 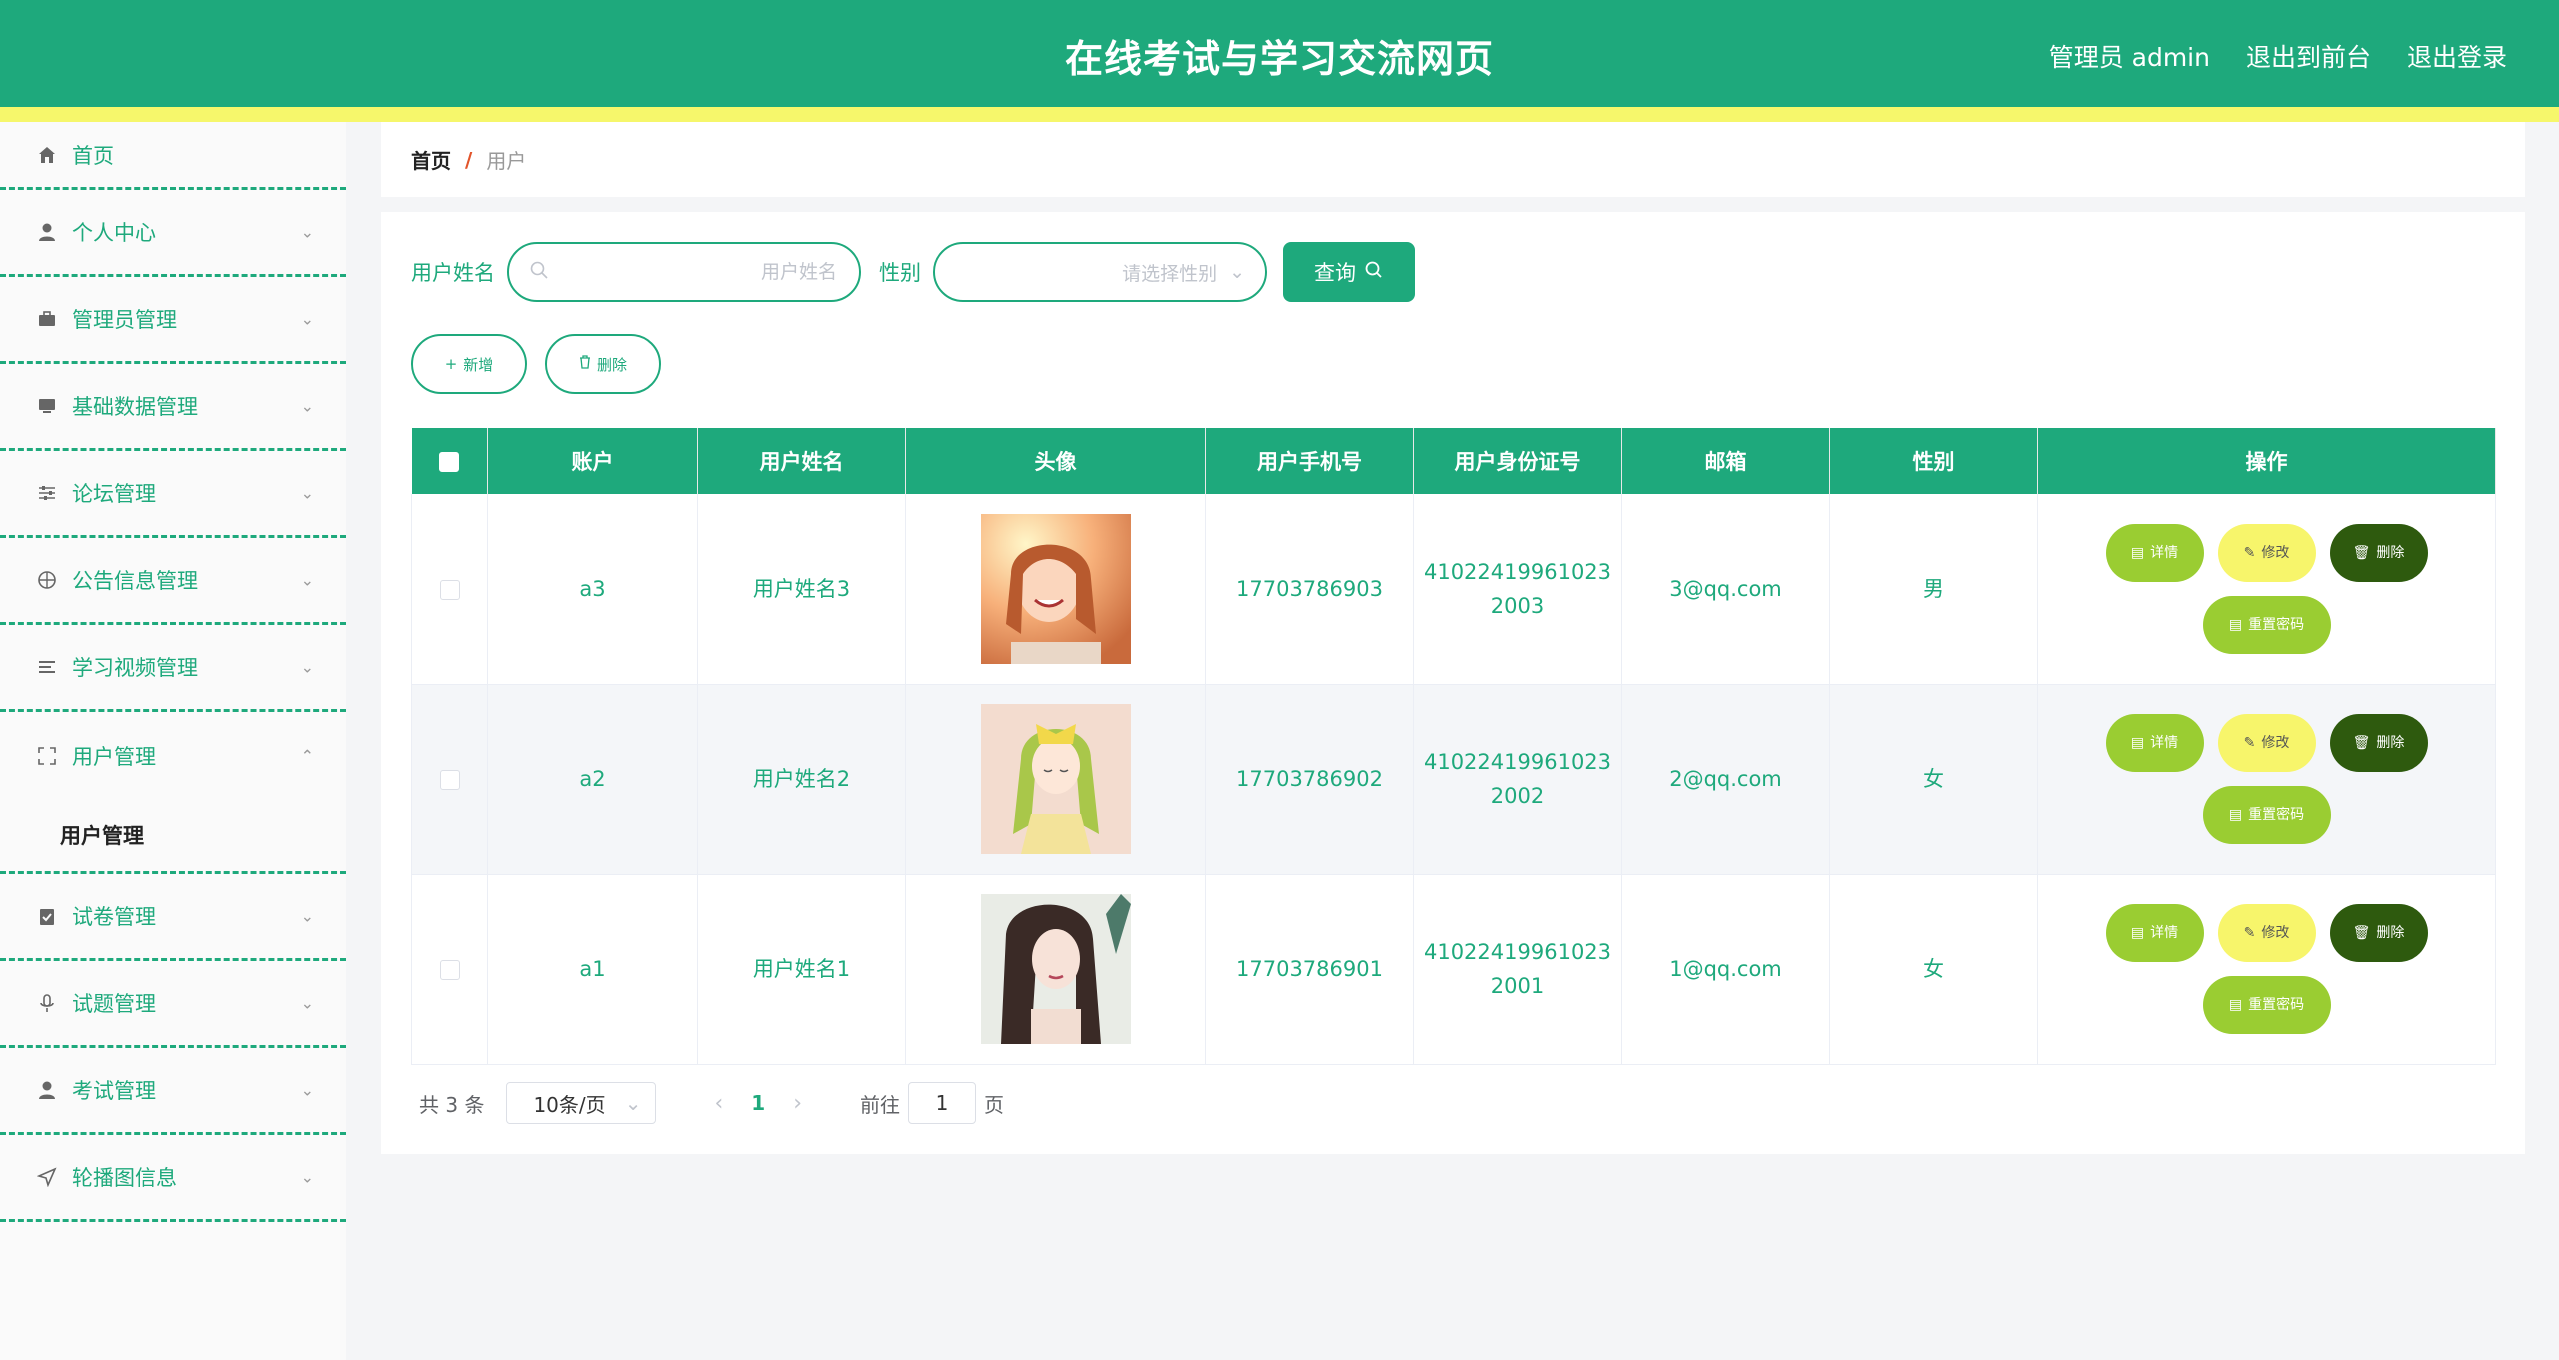 What do you see at coordinates (173, 581) in the screenshot?
I see `sidebar-item-announcement: 公告信息管理 ⌄` at bounding box center [173, 581].